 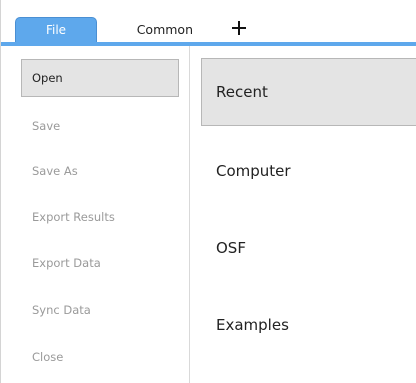 I want to click on tab-file-label: File, so click(x=56, y=30).